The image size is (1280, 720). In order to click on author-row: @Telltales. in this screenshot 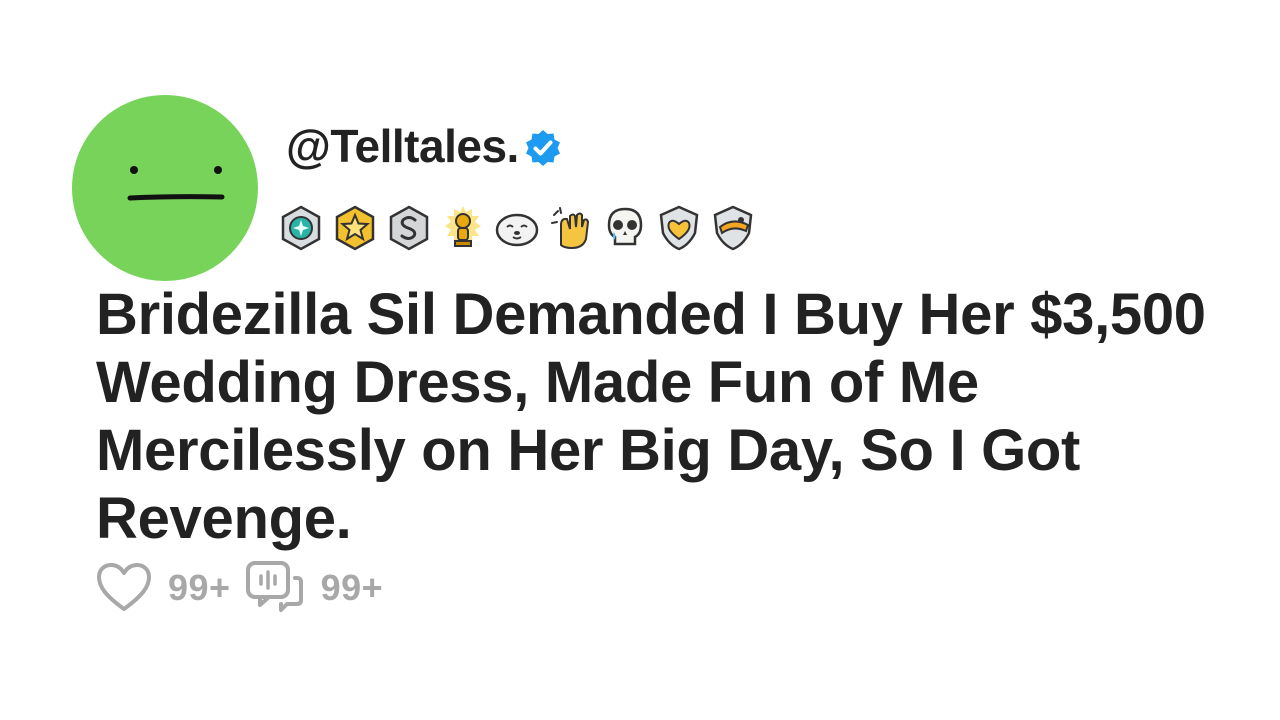, I will do `click(424, 146)`.